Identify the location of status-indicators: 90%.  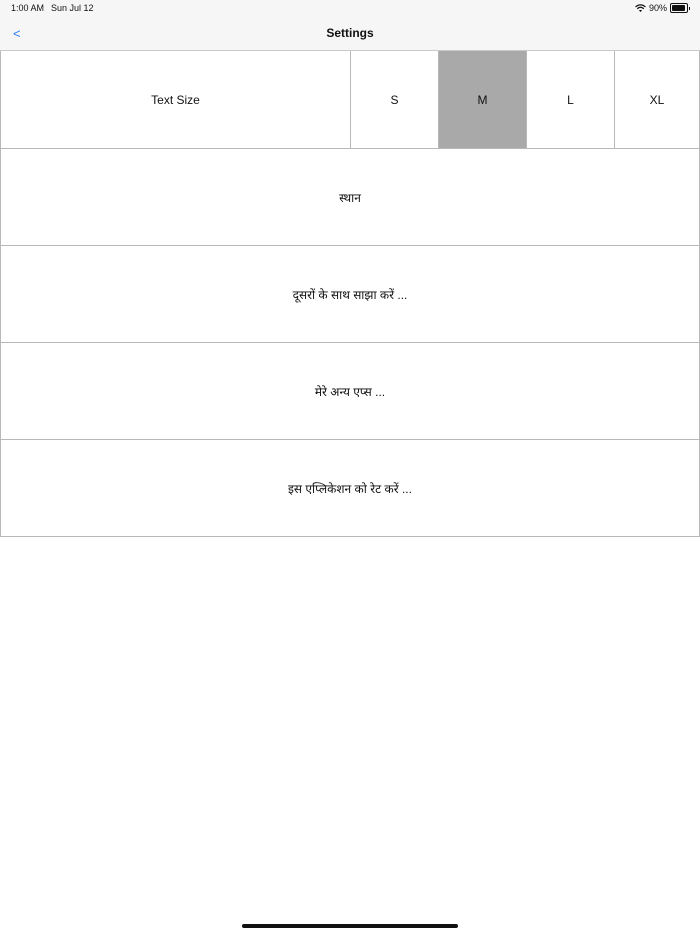
(662, 8).